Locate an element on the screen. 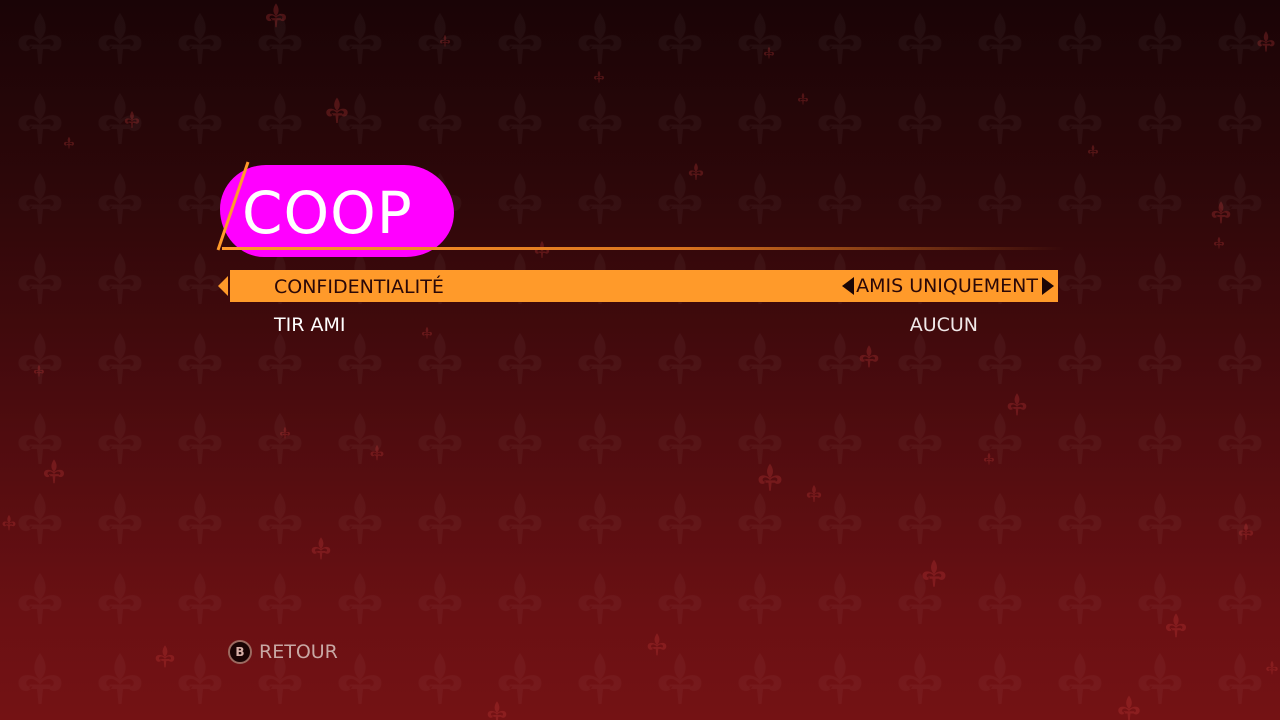 The width and height of the screenshot is (1280, 720). menu-header: COOP is located at coordinates (639, 210).